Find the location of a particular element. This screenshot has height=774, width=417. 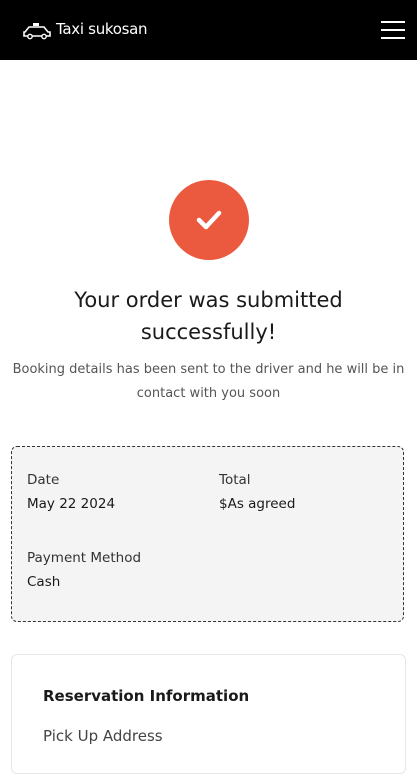

date-label: Date is located at coordinates (43, 480).